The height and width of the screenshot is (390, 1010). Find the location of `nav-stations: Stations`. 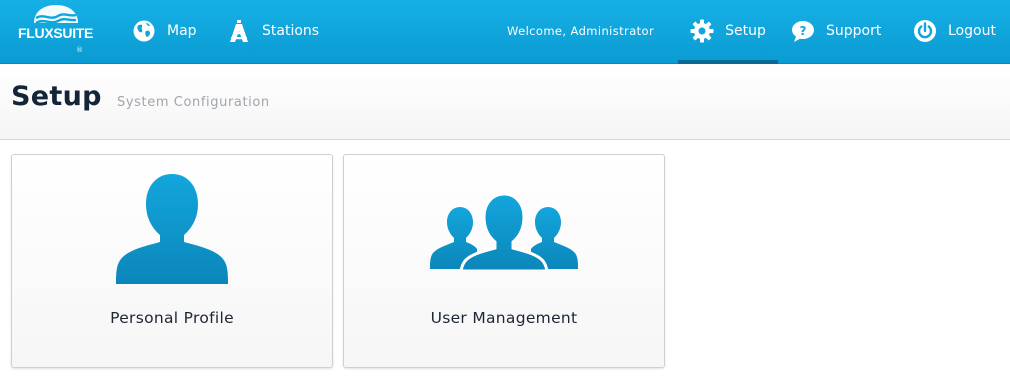

nav-stations: Stations is located at coordinates (273, 31).